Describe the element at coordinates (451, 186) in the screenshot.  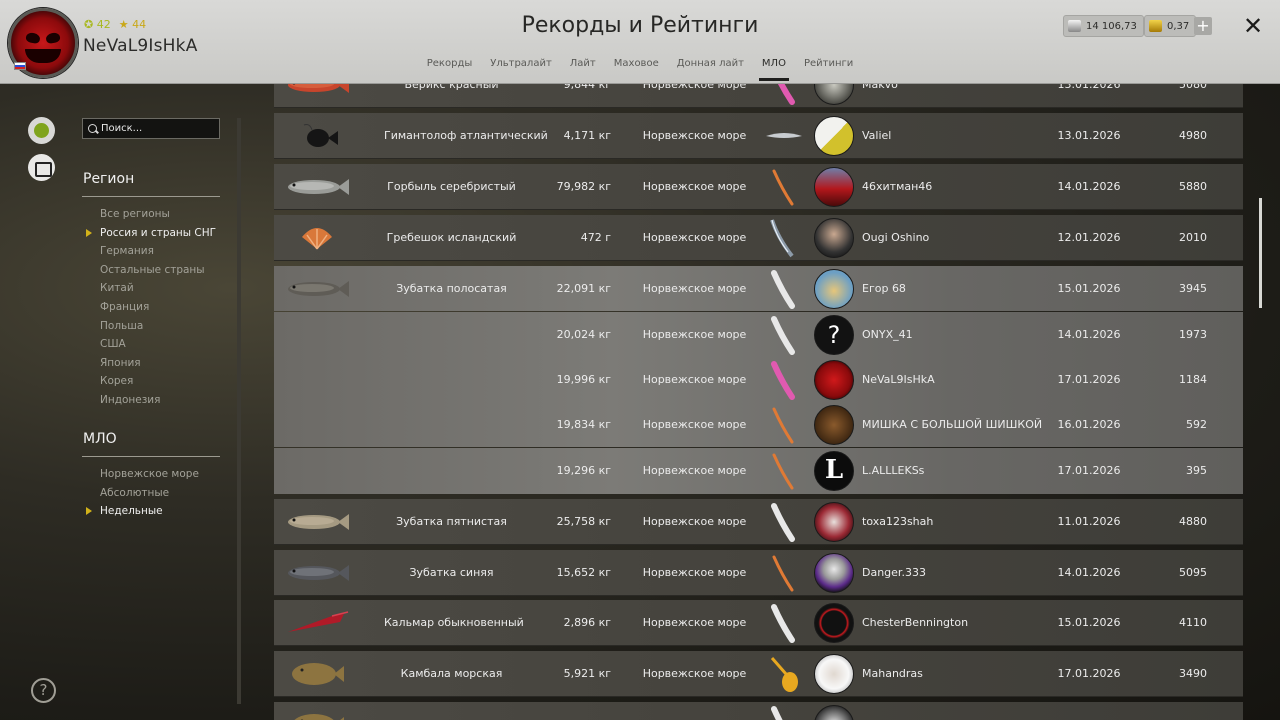
I see `fish-name: Горбыль серебристый` at that location.